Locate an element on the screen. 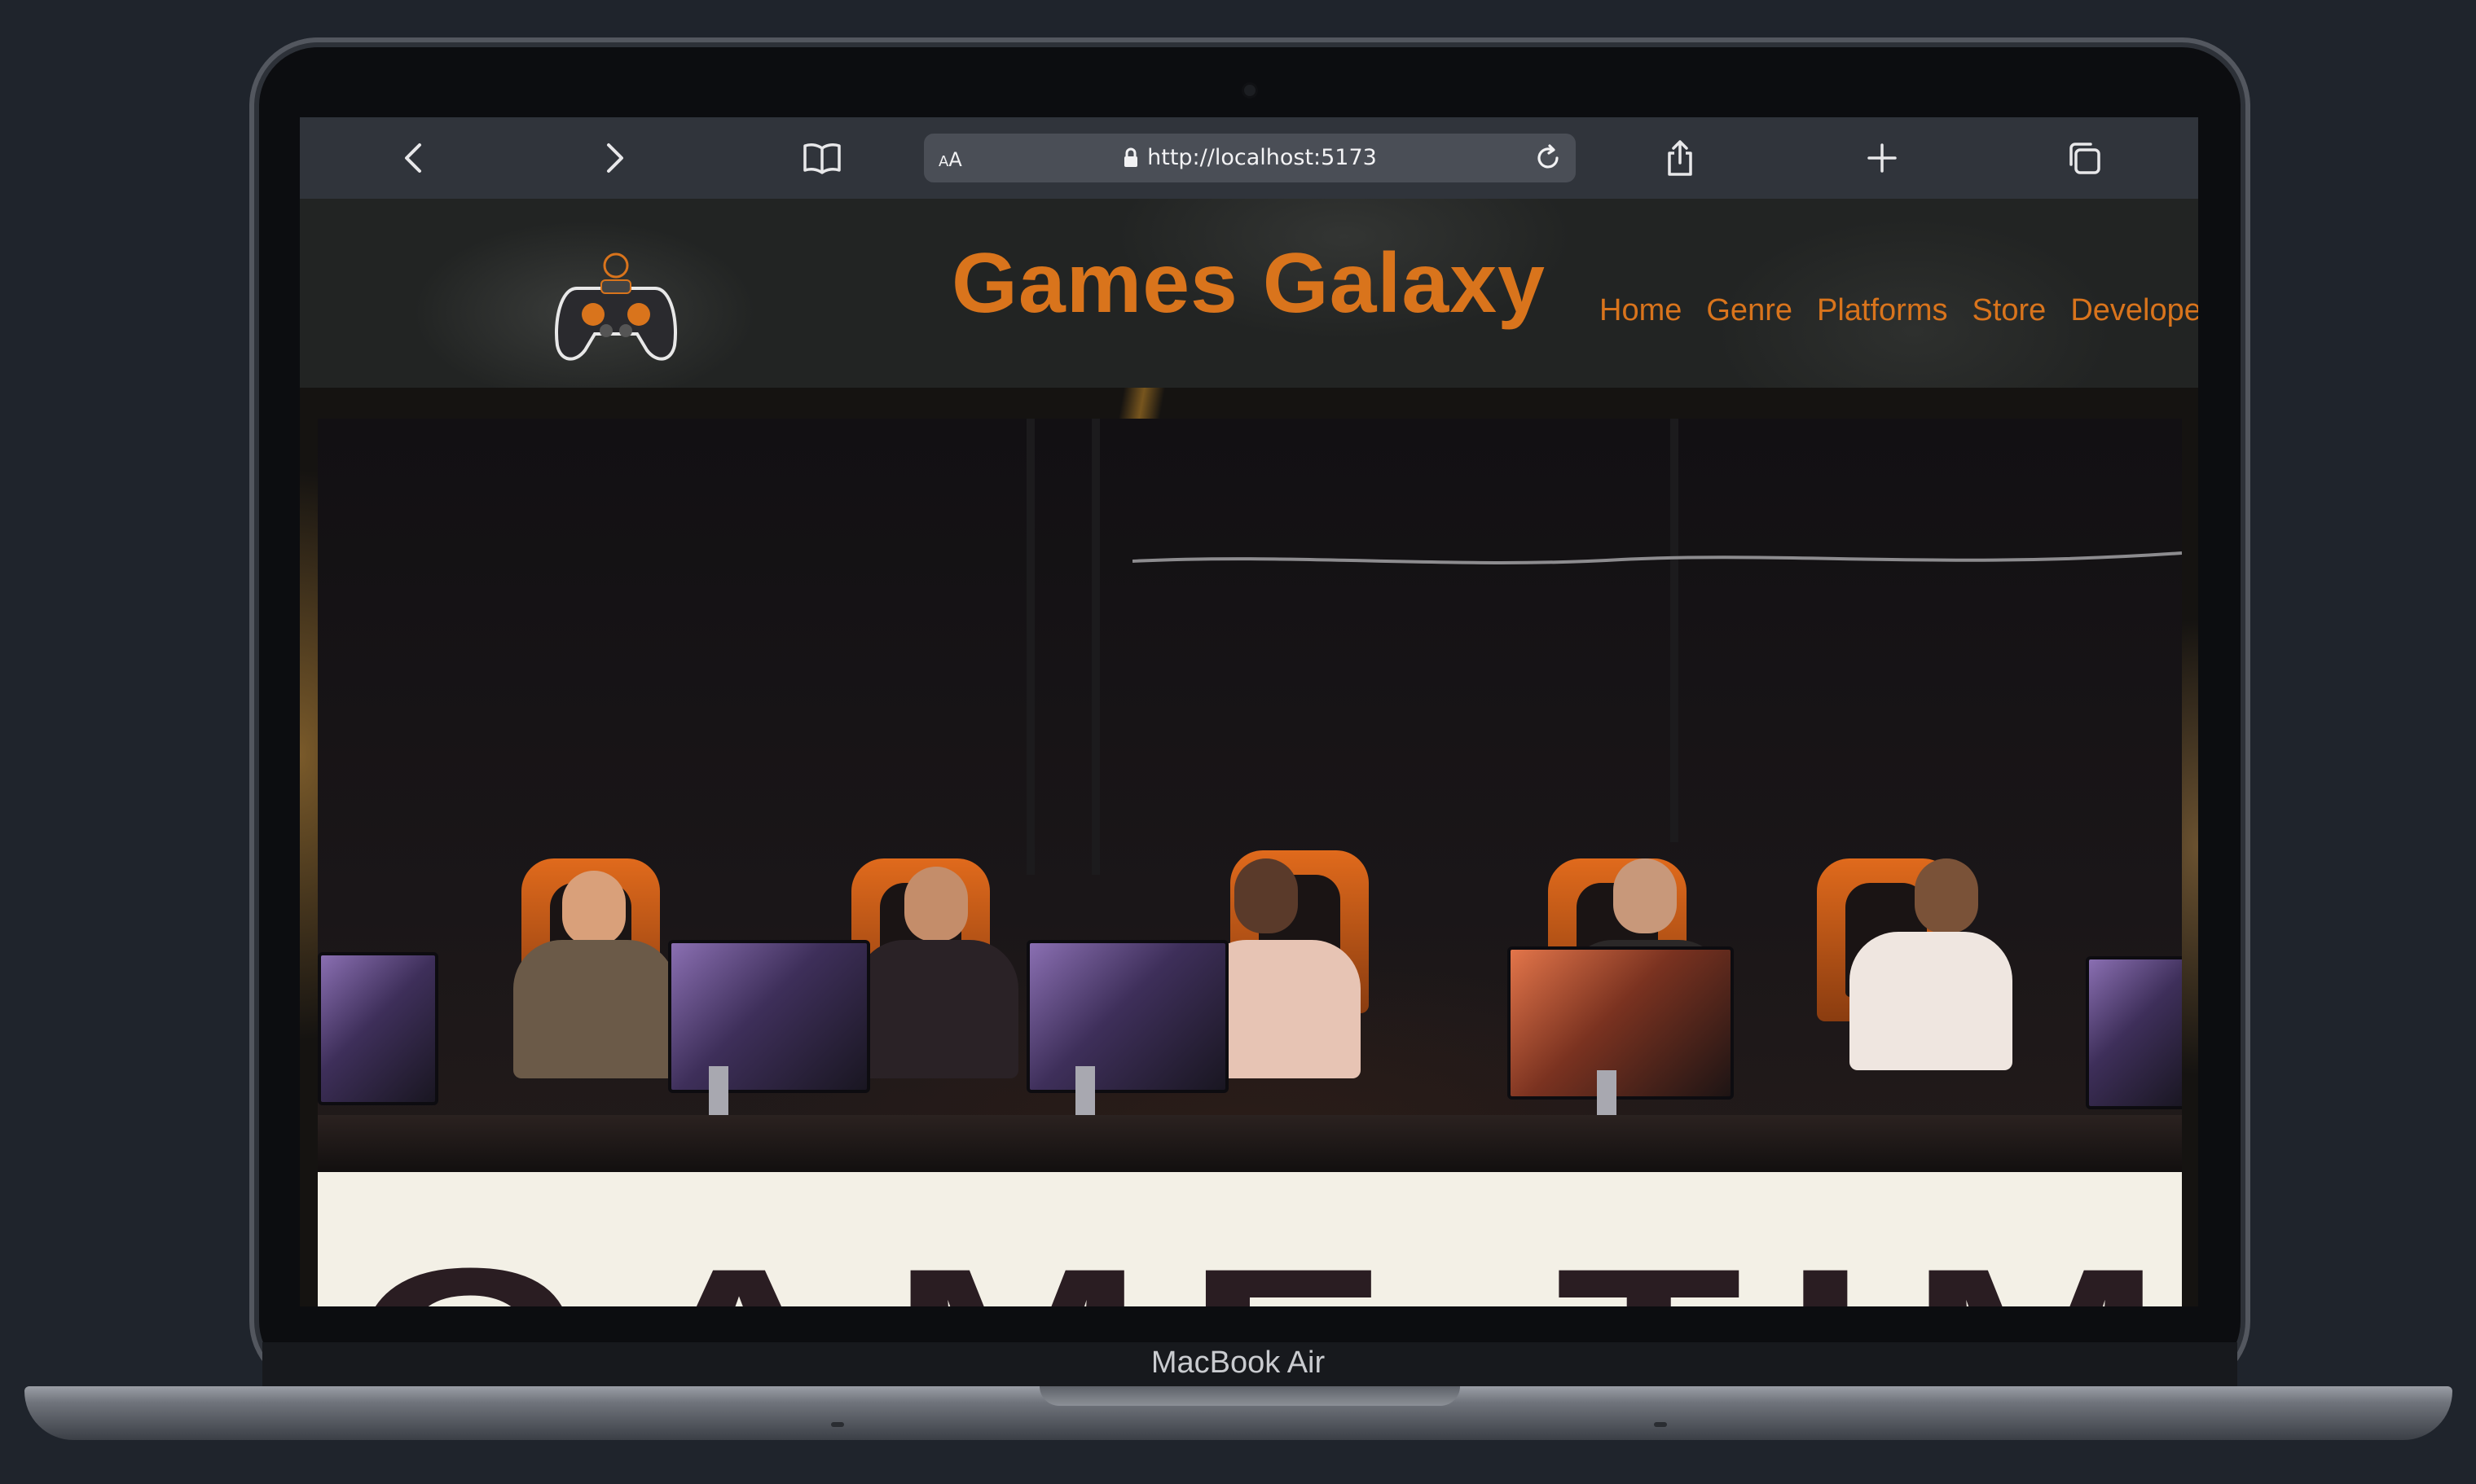  browser-toolbar: AA http://localhost:5173 is located at coordinates (1249, 158).